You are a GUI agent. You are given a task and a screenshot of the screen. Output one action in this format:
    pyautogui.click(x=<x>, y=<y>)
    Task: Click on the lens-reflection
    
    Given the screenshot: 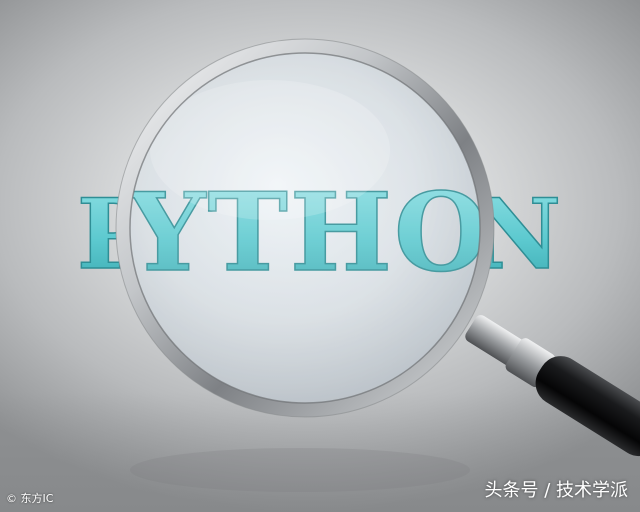 What is the action you would take?
    pyautogui.click(x=300, y=470)
    